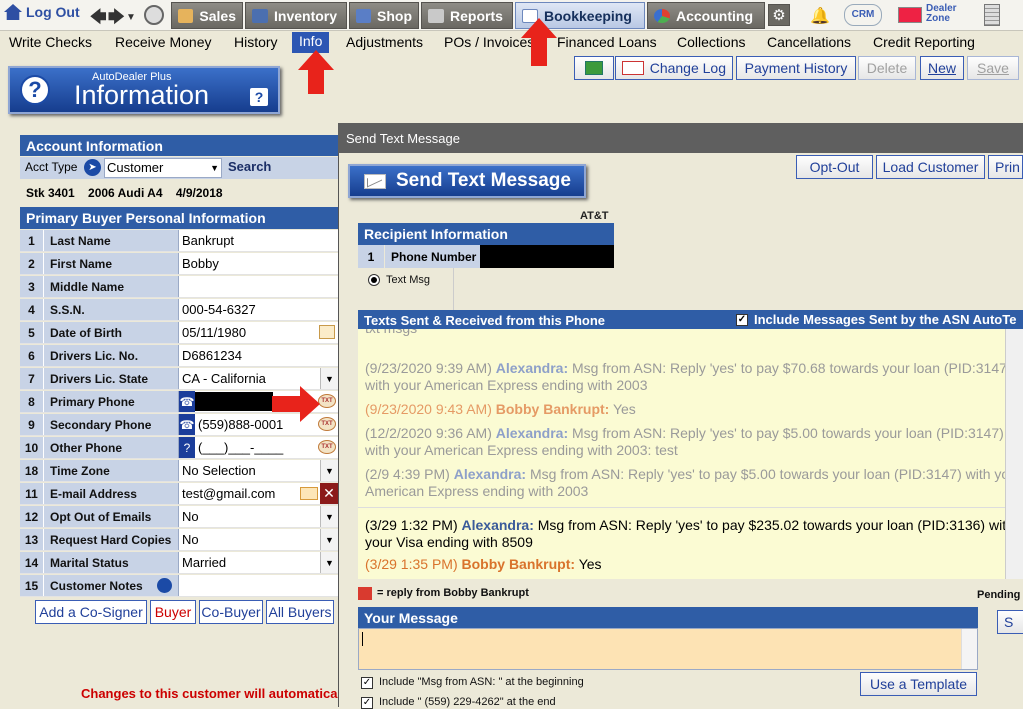 This screenshot has height=709, width=1023. I want to click on row-label: Last Name, so click(111, 240).